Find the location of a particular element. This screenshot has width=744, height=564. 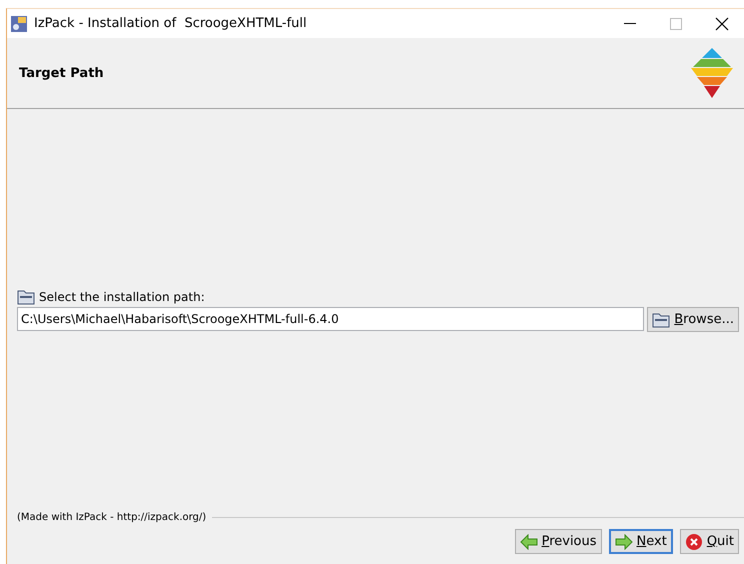

page-title: Target Path is located at coordinates (61, 73).